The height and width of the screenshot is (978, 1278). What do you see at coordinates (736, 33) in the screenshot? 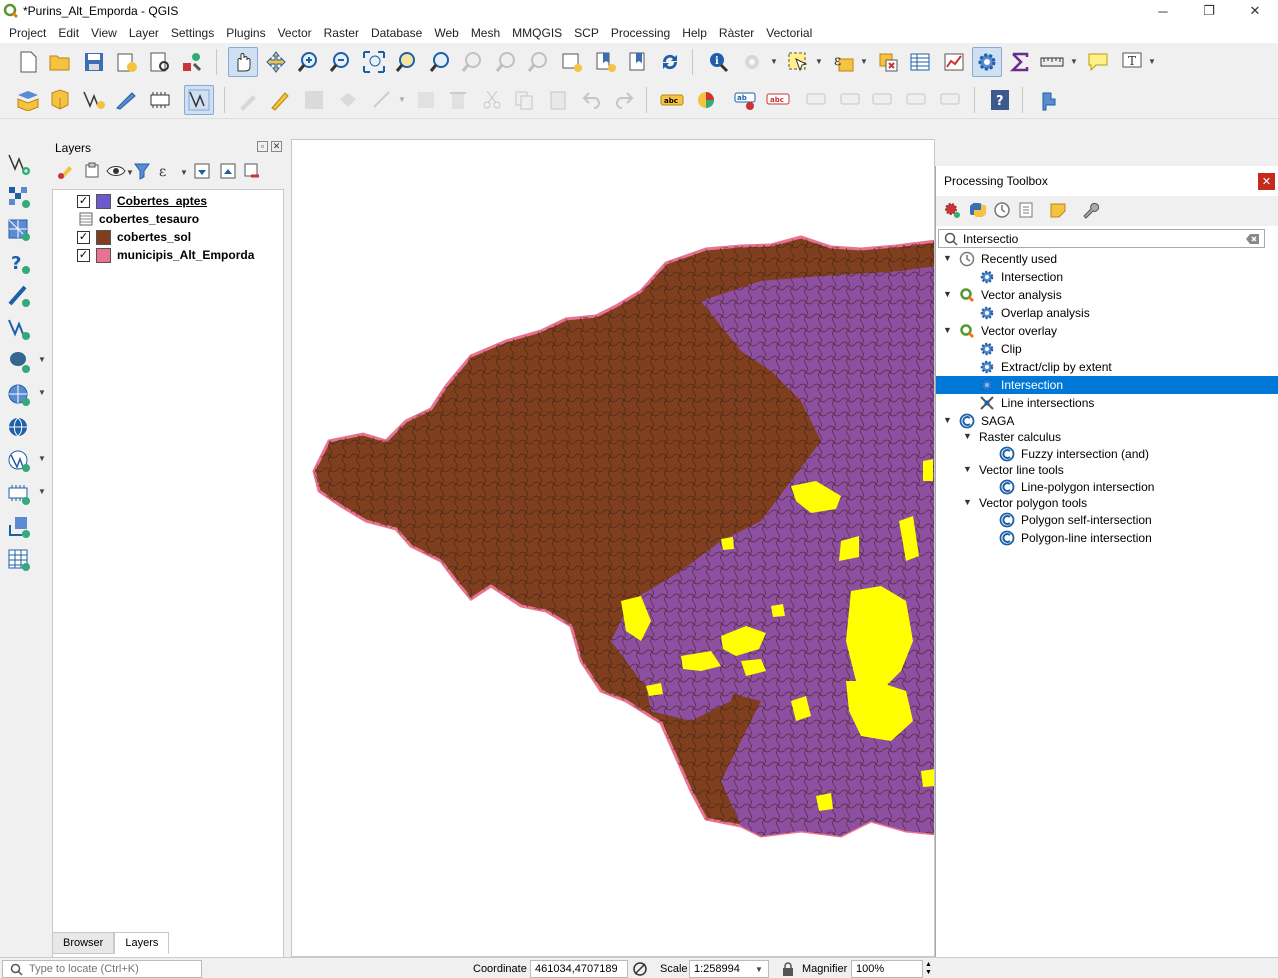
I see `menu-r-ster: Ràster` at bounding box center [736, 33].